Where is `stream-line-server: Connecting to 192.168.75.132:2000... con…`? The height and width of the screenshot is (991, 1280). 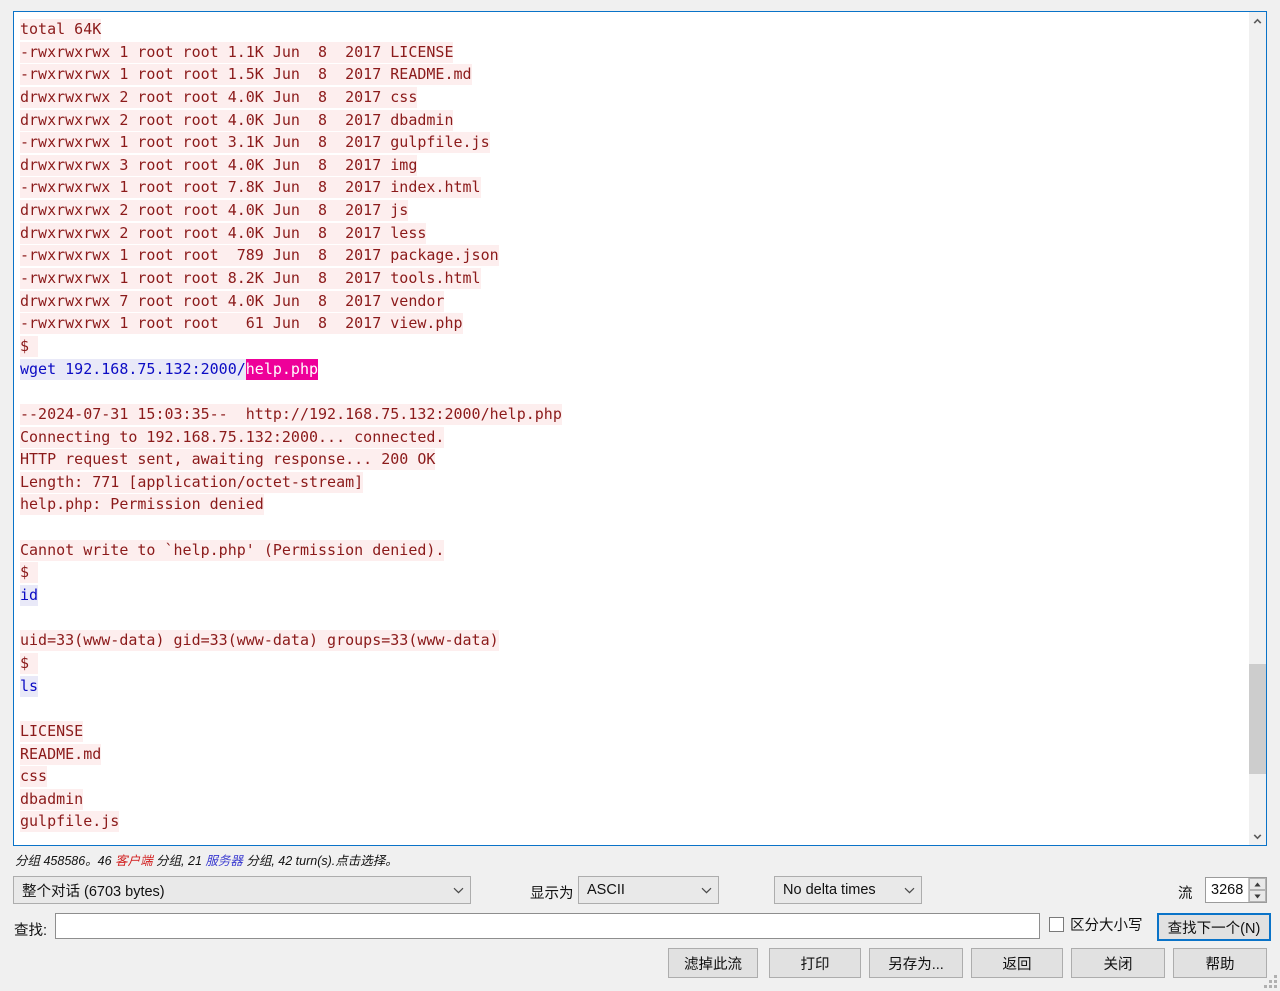 stream-line-server: Connecting to 192.168.75.132:2000... con… is located at coordinates (634, 437).